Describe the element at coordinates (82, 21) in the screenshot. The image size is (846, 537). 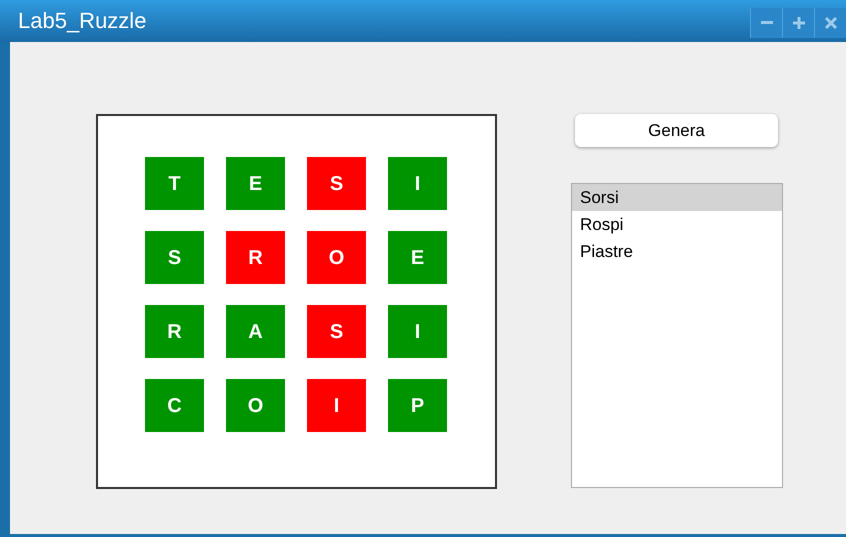
I see `window-title: Lab5_Ruzzle` at that location.